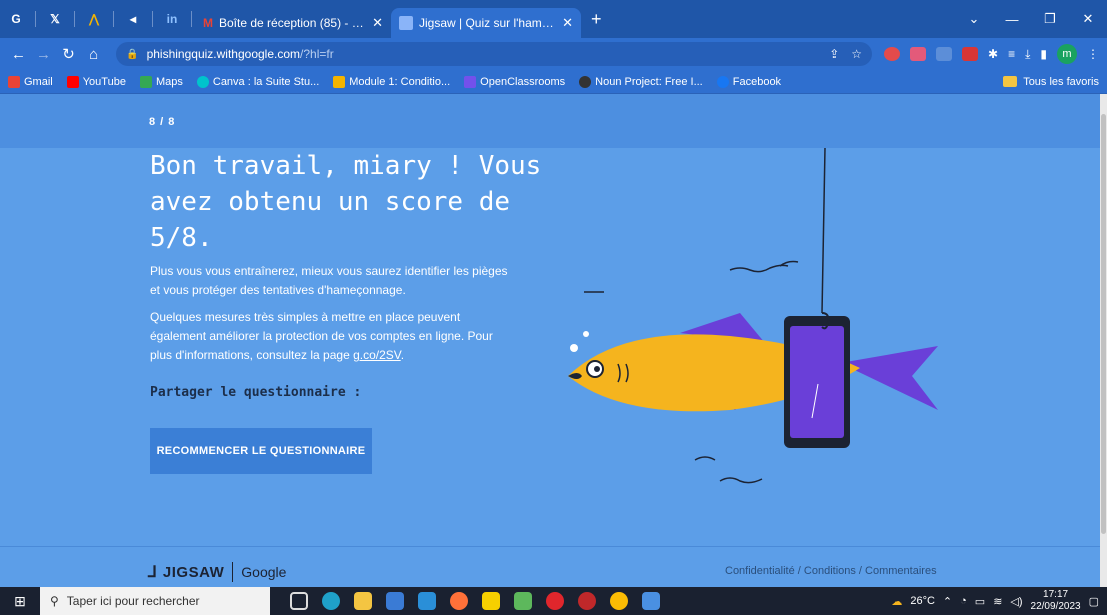  What do you see at coordinates (193, 572) in the screenshot?
I see `jigsaw-brand: JIGSAW` at bounding box center [193, 572].